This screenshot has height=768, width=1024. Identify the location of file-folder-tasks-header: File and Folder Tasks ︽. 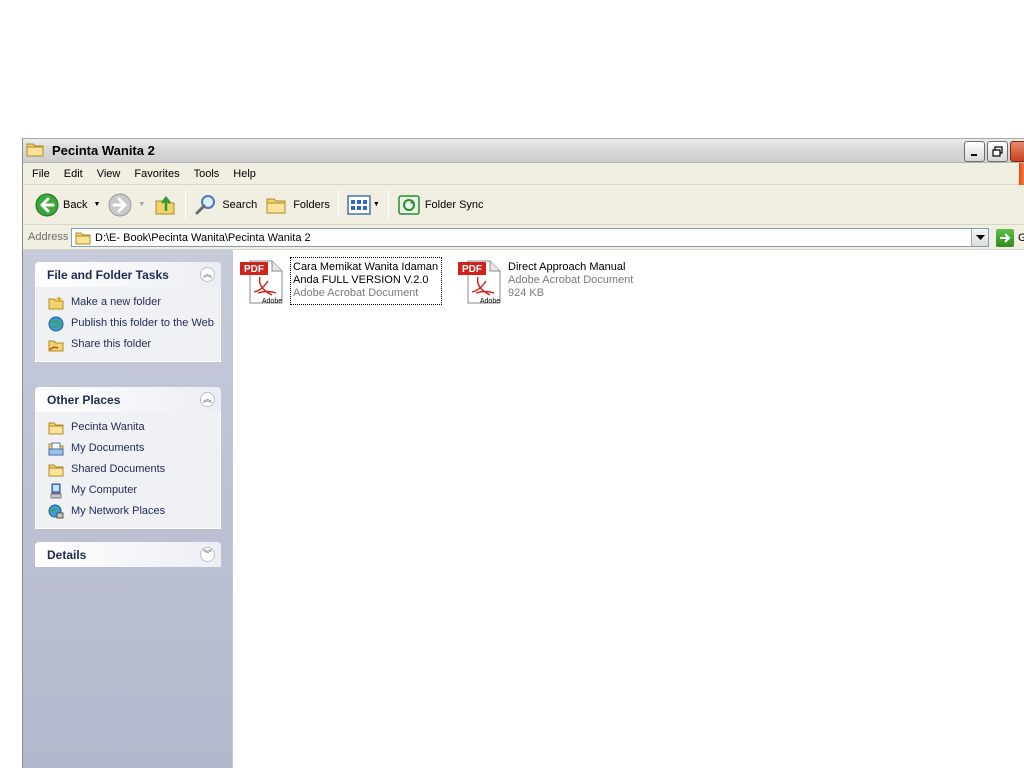
(128, 274).